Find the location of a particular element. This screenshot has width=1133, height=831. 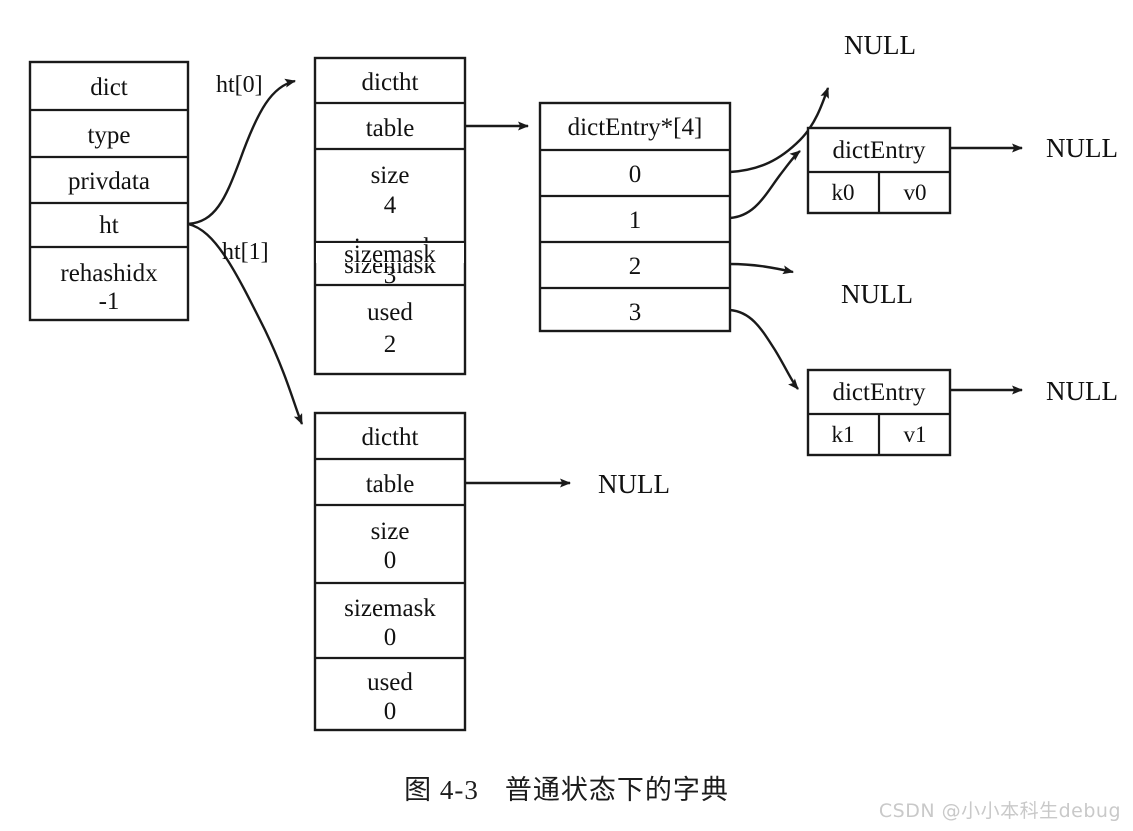

slot2-null-label: NULL is located at coordinates (877, 294).